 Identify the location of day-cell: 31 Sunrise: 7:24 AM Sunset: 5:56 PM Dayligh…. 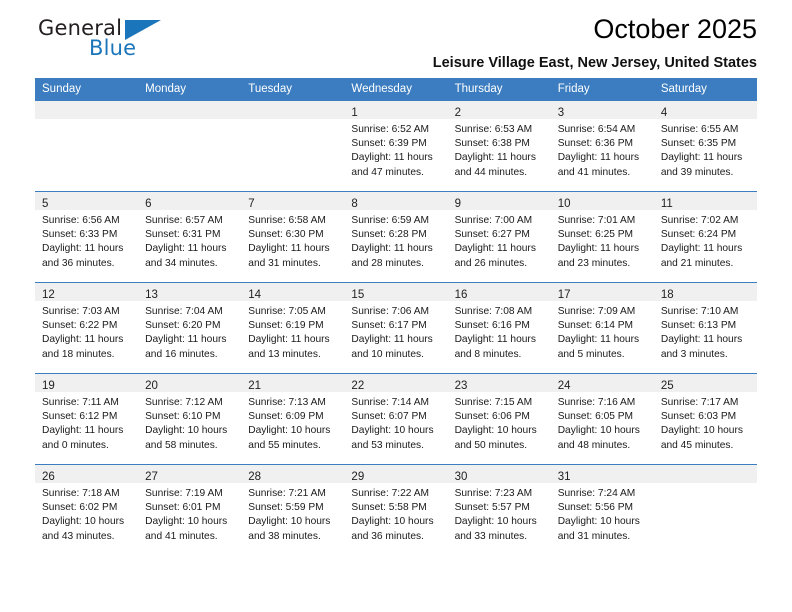
(602, 509).